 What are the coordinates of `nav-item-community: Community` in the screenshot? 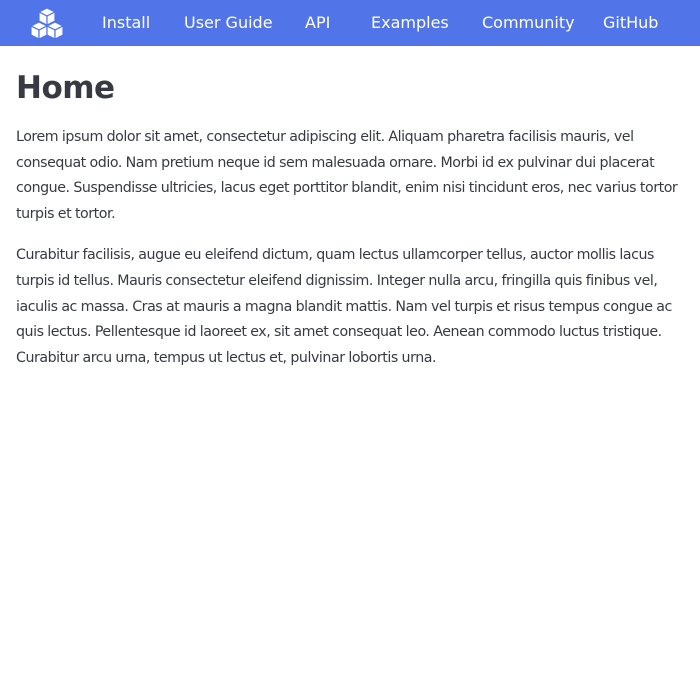 It's located at (528, 23).